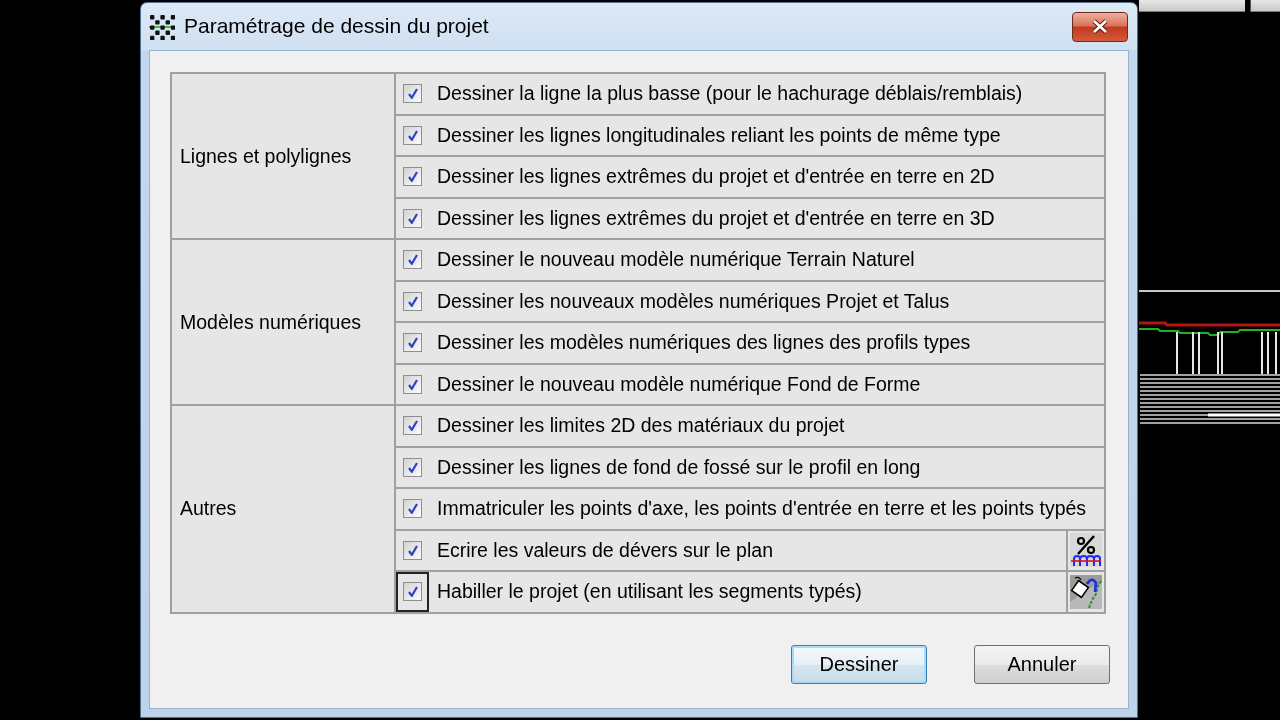 The width and height of the screenshot is (1280, 720). I want to click on percent-icon, so click(1086, 550).